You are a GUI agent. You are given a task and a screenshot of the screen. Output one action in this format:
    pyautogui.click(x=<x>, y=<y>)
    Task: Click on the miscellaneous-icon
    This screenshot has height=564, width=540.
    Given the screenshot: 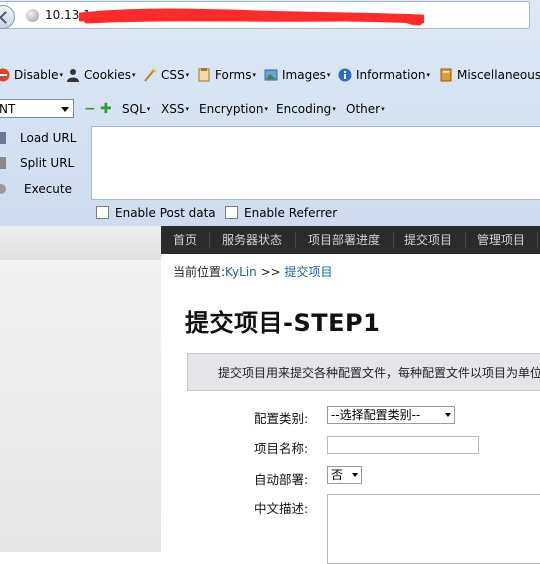 What is the action you would take?
    pyautogui.click(x=446, y=75)
    